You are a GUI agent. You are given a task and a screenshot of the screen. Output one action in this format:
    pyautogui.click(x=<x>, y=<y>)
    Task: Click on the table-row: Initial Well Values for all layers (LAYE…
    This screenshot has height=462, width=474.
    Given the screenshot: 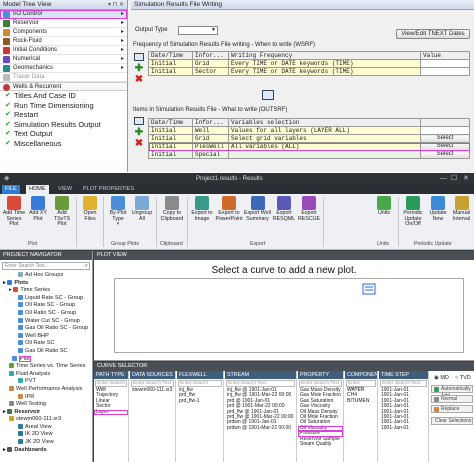 What is the action you would take?
    pyautogui.click(x=309, y=130)
    